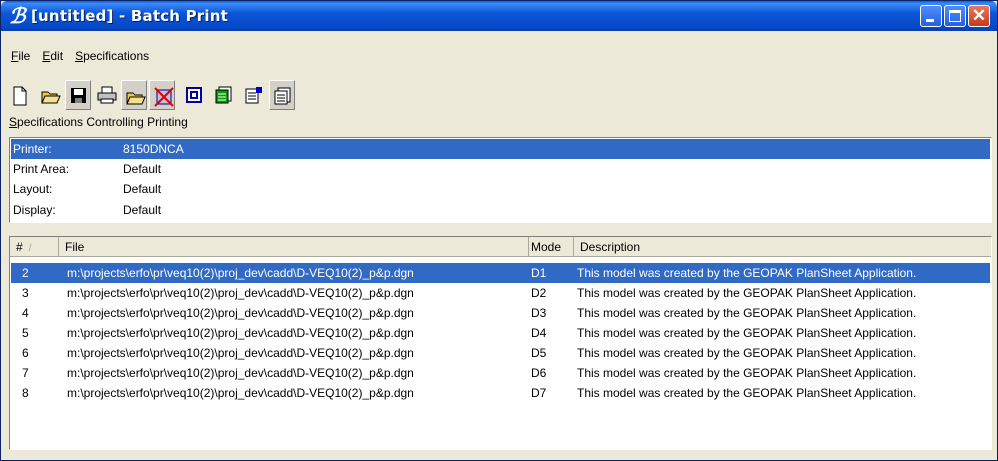  I want to click on file-row-number: 6, so click(25, 353).